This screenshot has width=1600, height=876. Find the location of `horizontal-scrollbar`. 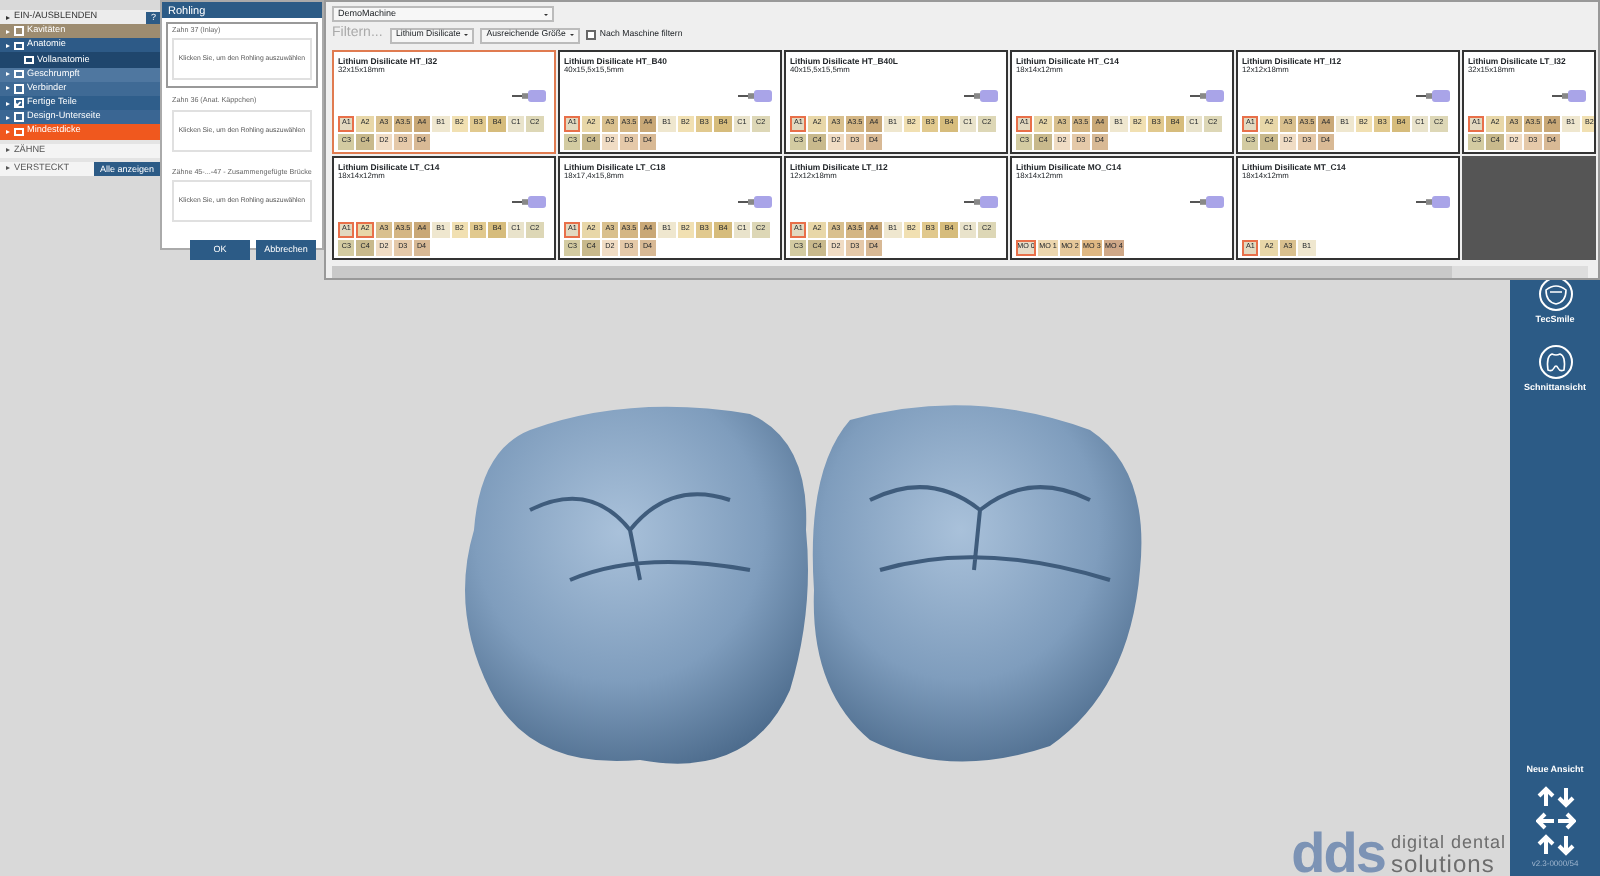

horizontal-scrollbar is located at coordinates (960, 272).